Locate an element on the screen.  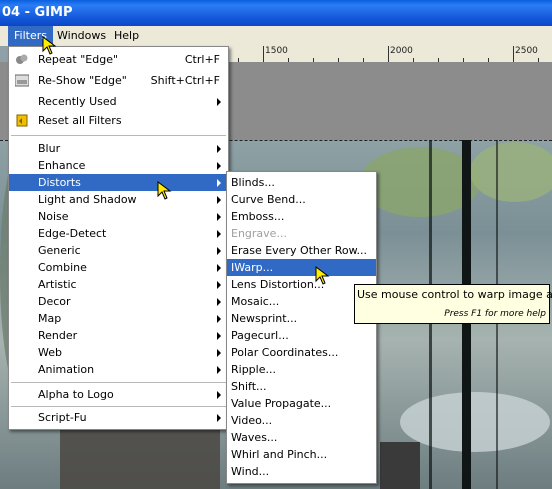
menu-item-enhance: Enhance is located at coordinates (118, 165).